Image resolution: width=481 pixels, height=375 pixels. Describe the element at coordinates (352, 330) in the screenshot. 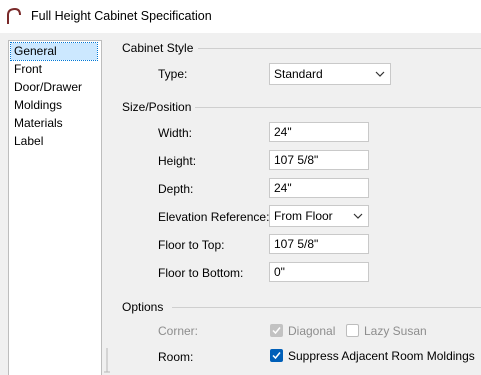

I see `lazy-susan-checkbox` at that location.